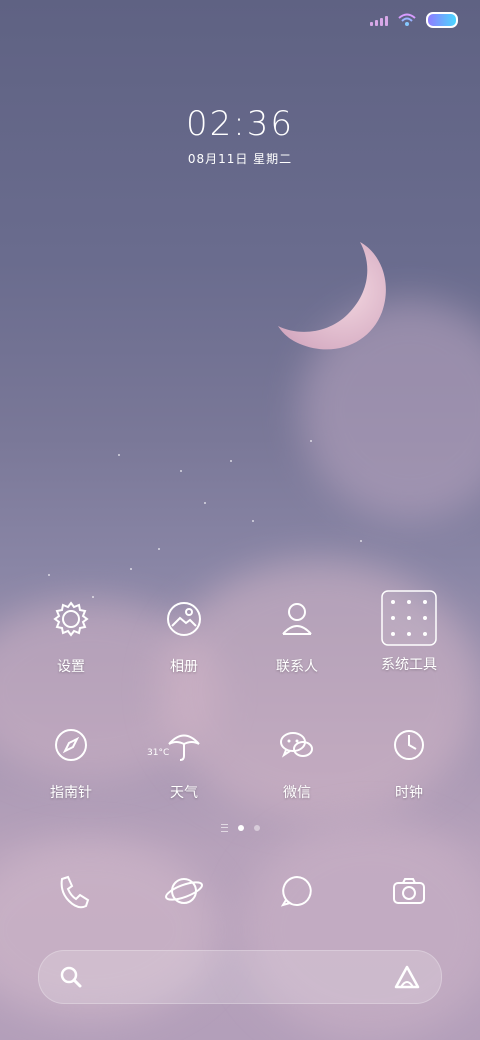  Describe the element at coordinates (409, 891) in the screenshot. I see `camera-icon` at that location.